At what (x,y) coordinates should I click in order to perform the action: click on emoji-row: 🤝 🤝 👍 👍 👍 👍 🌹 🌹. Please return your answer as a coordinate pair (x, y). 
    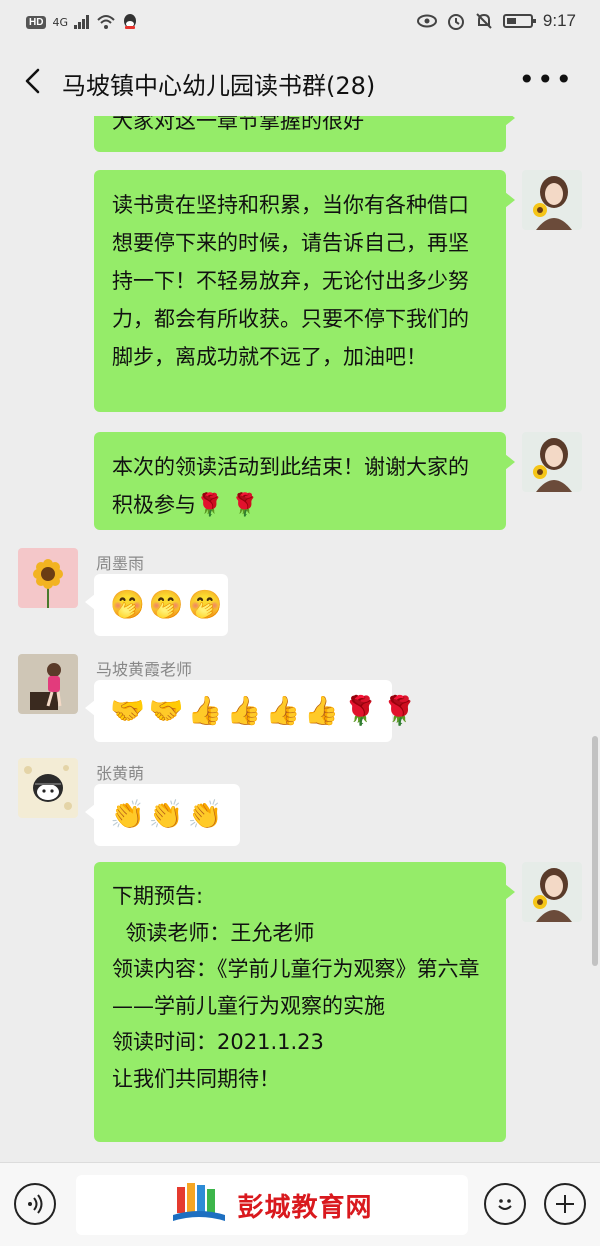
    Looking at the image, I should click on (263, 711).